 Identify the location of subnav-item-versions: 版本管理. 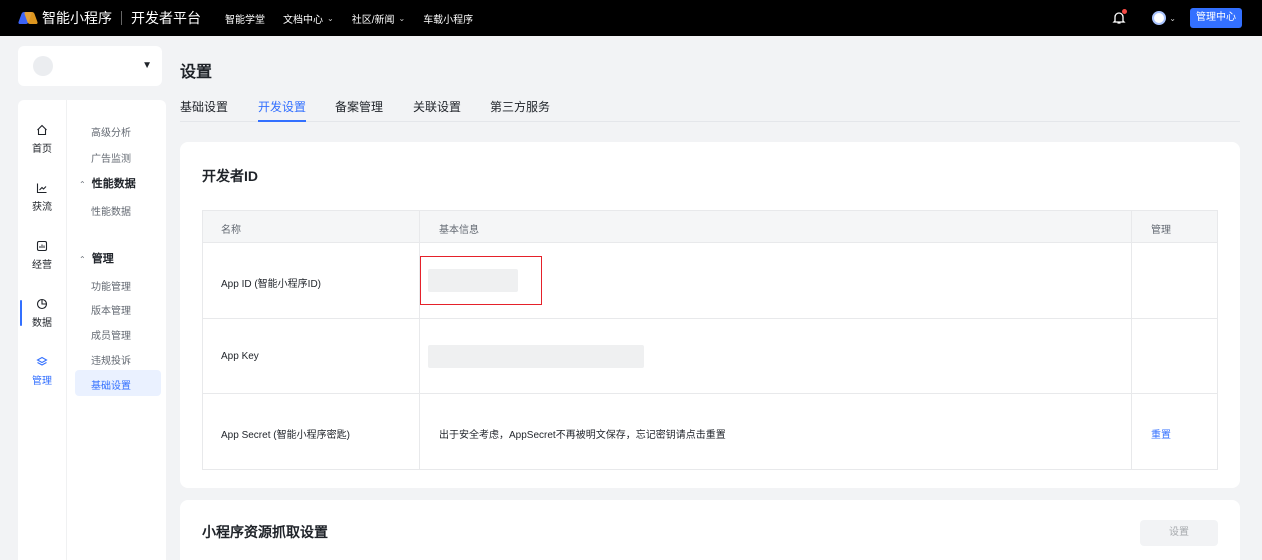
(111, 309).